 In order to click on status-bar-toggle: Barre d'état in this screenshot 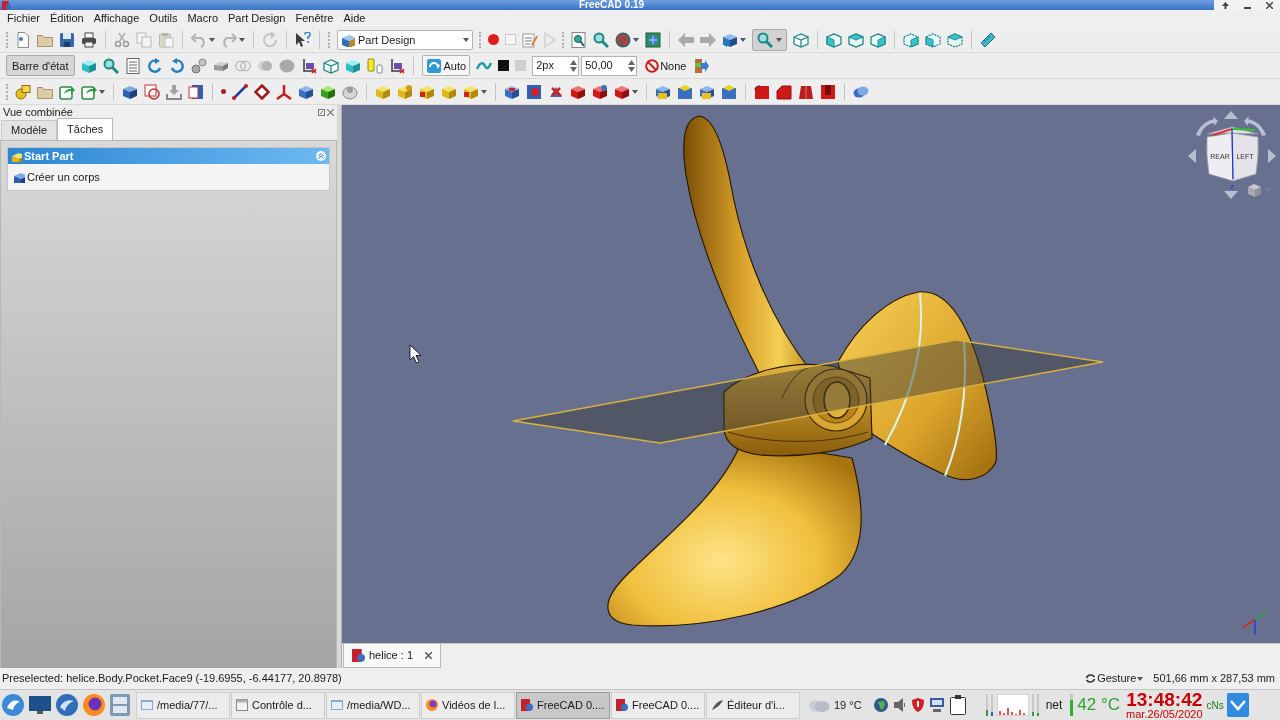, I will do `click(40, 65)`.